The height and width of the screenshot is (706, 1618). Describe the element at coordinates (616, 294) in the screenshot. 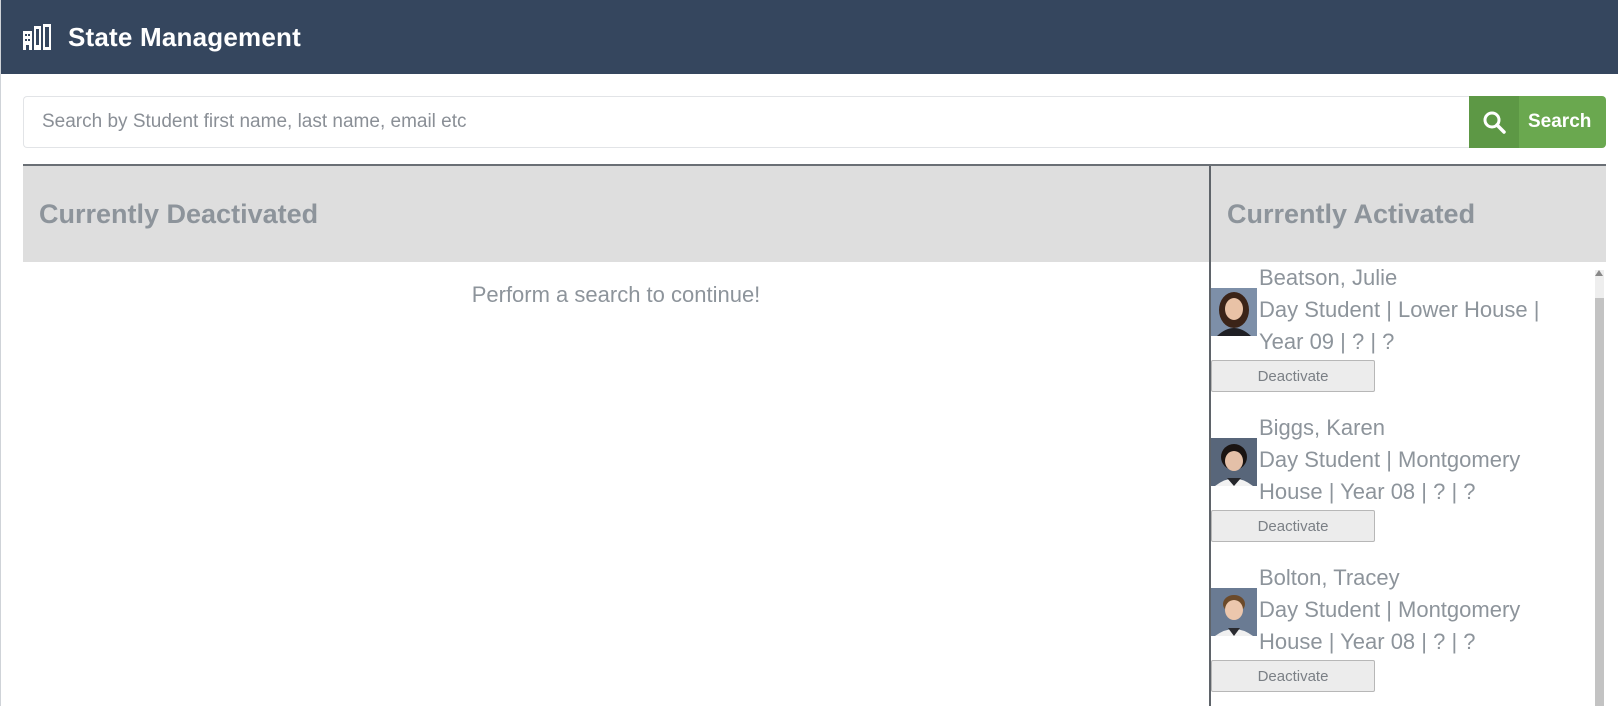

I see `empty-state-message: Perform a search to continue!` at that location.